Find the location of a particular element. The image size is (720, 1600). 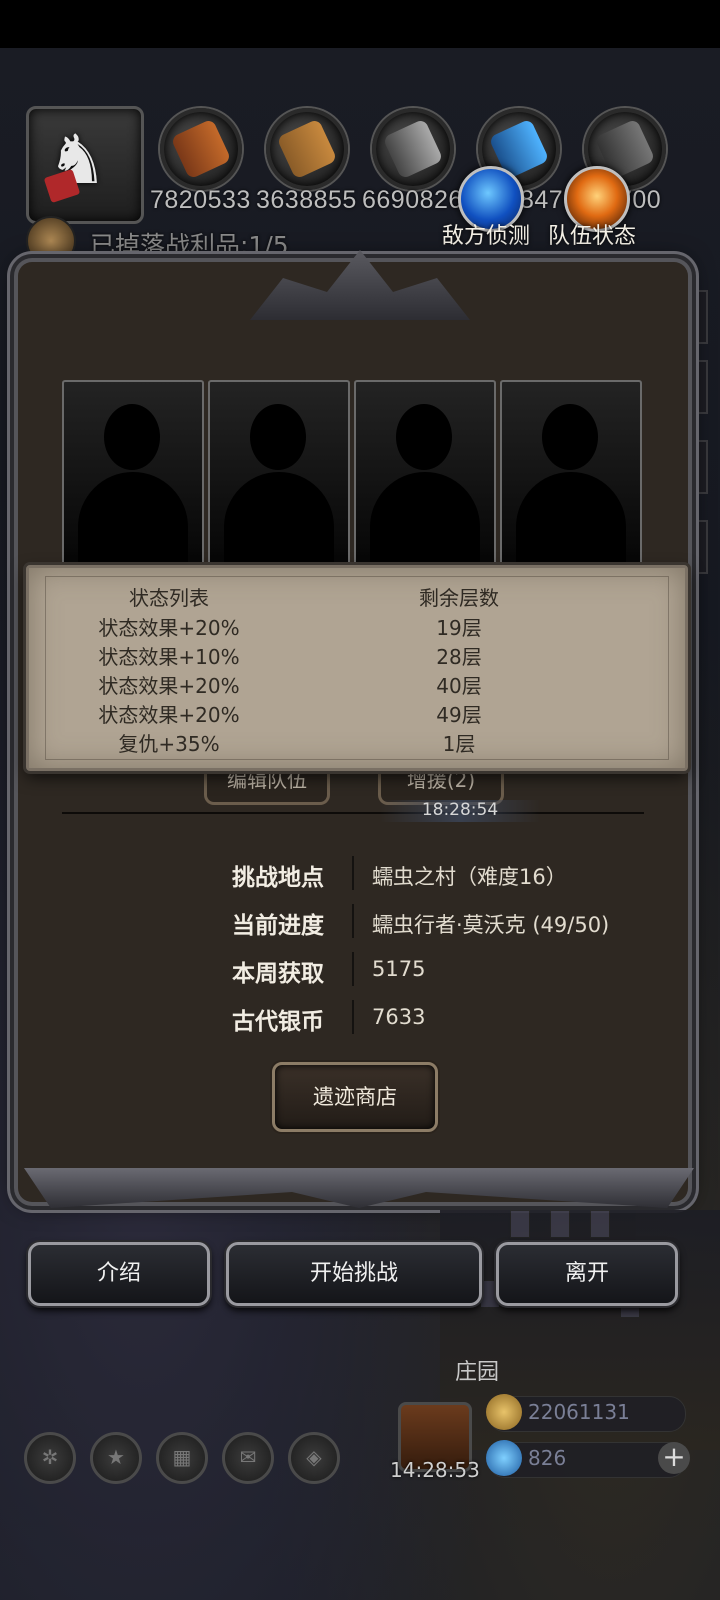

status-effect: 复仇+35% is located at coordinates (169, 744).